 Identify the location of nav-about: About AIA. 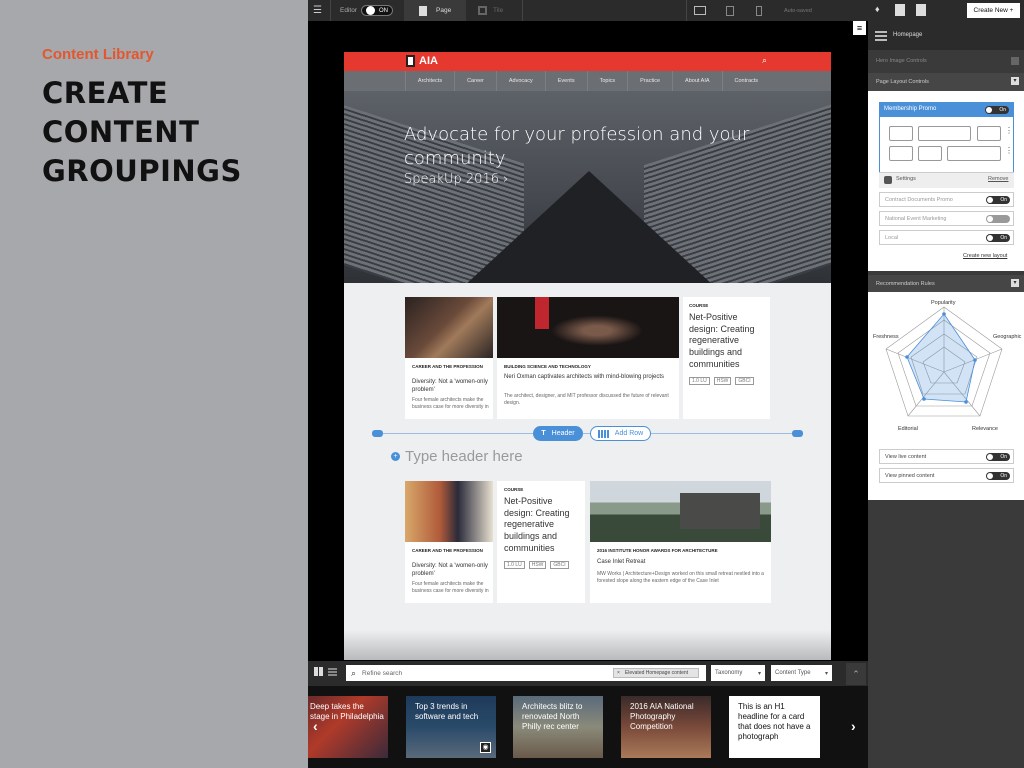
(696, 81).